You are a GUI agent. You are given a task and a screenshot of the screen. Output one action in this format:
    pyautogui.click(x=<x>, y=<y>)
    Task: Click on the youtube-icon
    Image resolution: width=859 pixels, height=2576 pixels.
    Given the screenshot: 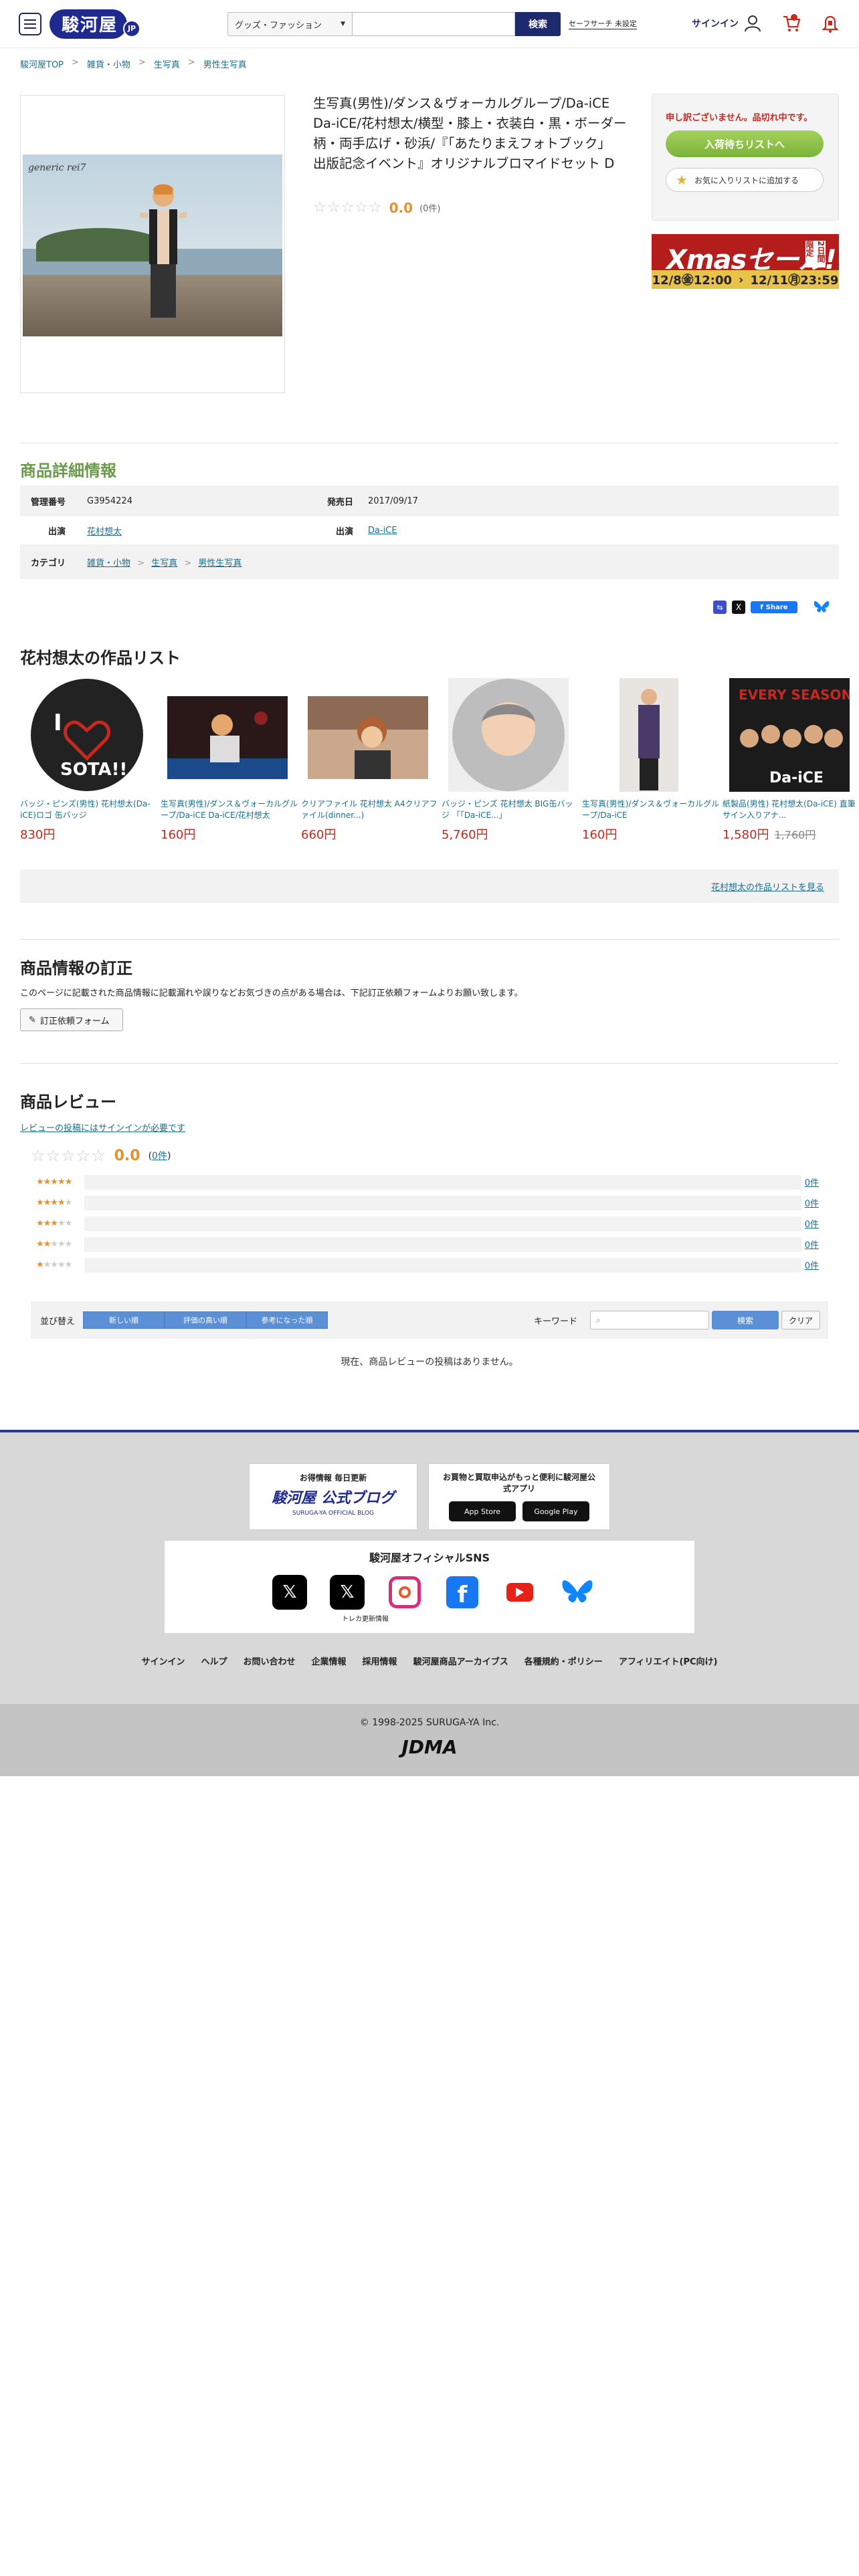 What is the action you would take?
    pyautogui.click(x=520, y=1592)
    